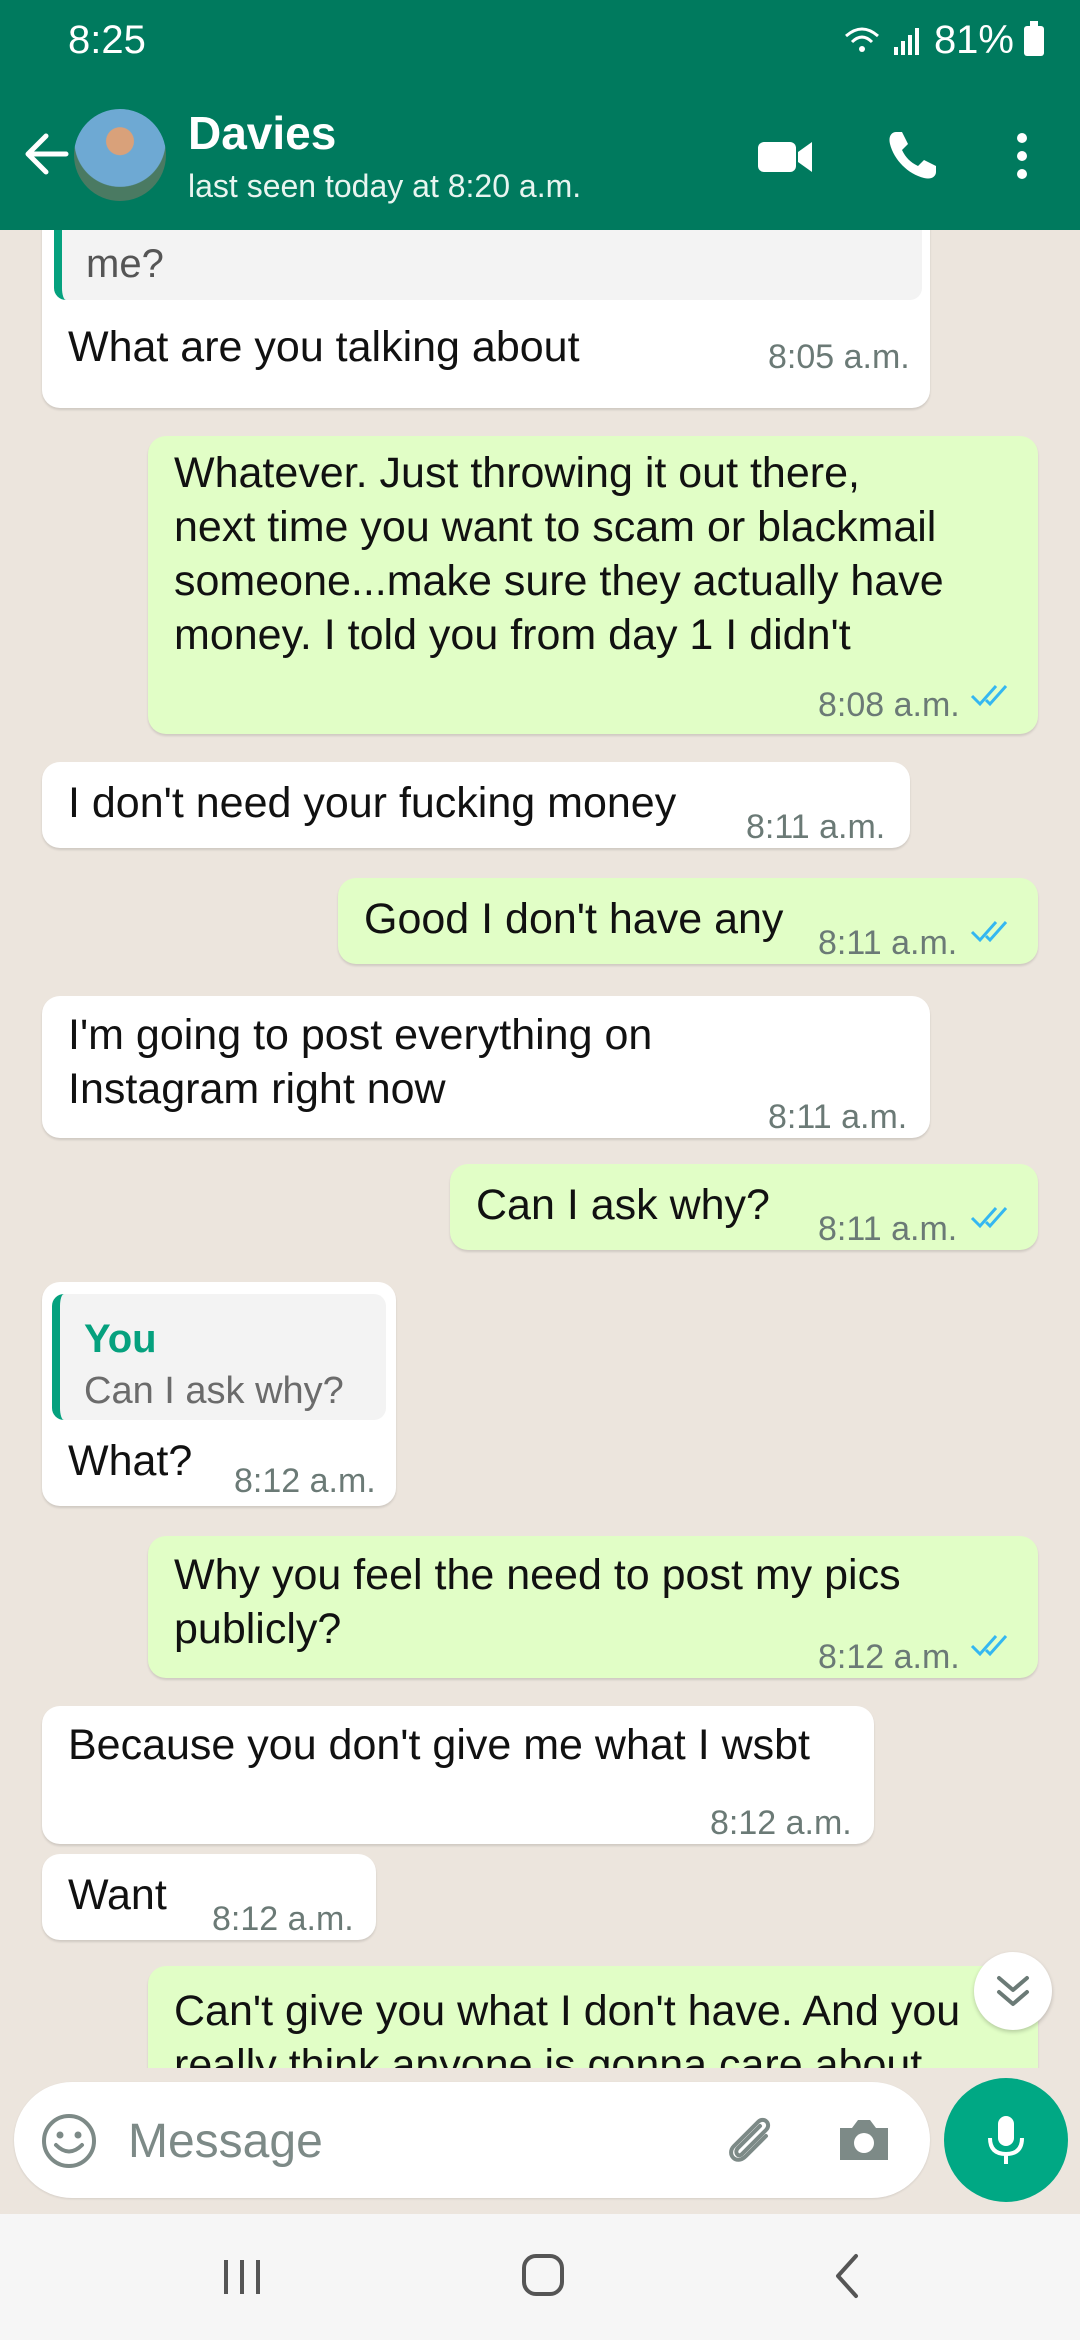 This screenshot has height=2340, width=1080. What do you see at coordinates (864, 2140) in the screenshot?
I see `camera-icon` at bounding box center [864, 2140].